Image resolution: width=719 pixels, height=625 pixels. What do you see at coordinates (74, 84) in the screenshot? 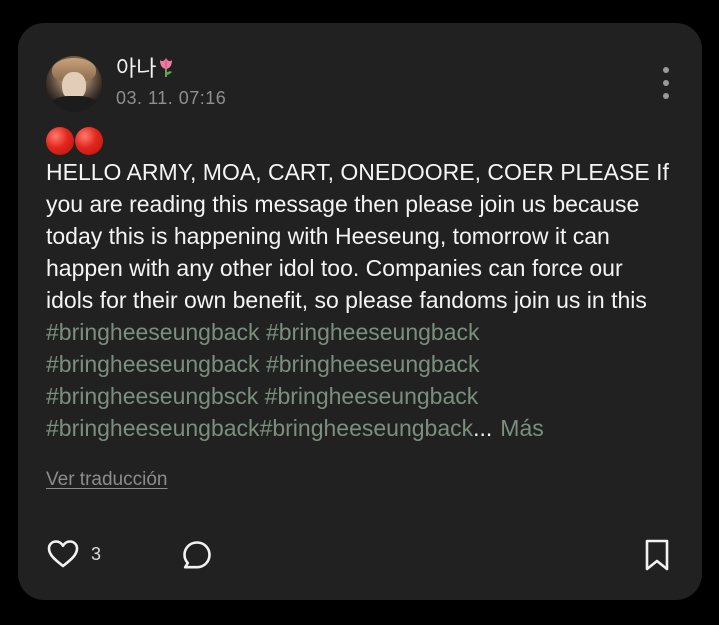
I see `avatar` at bounding box center [74, 84].